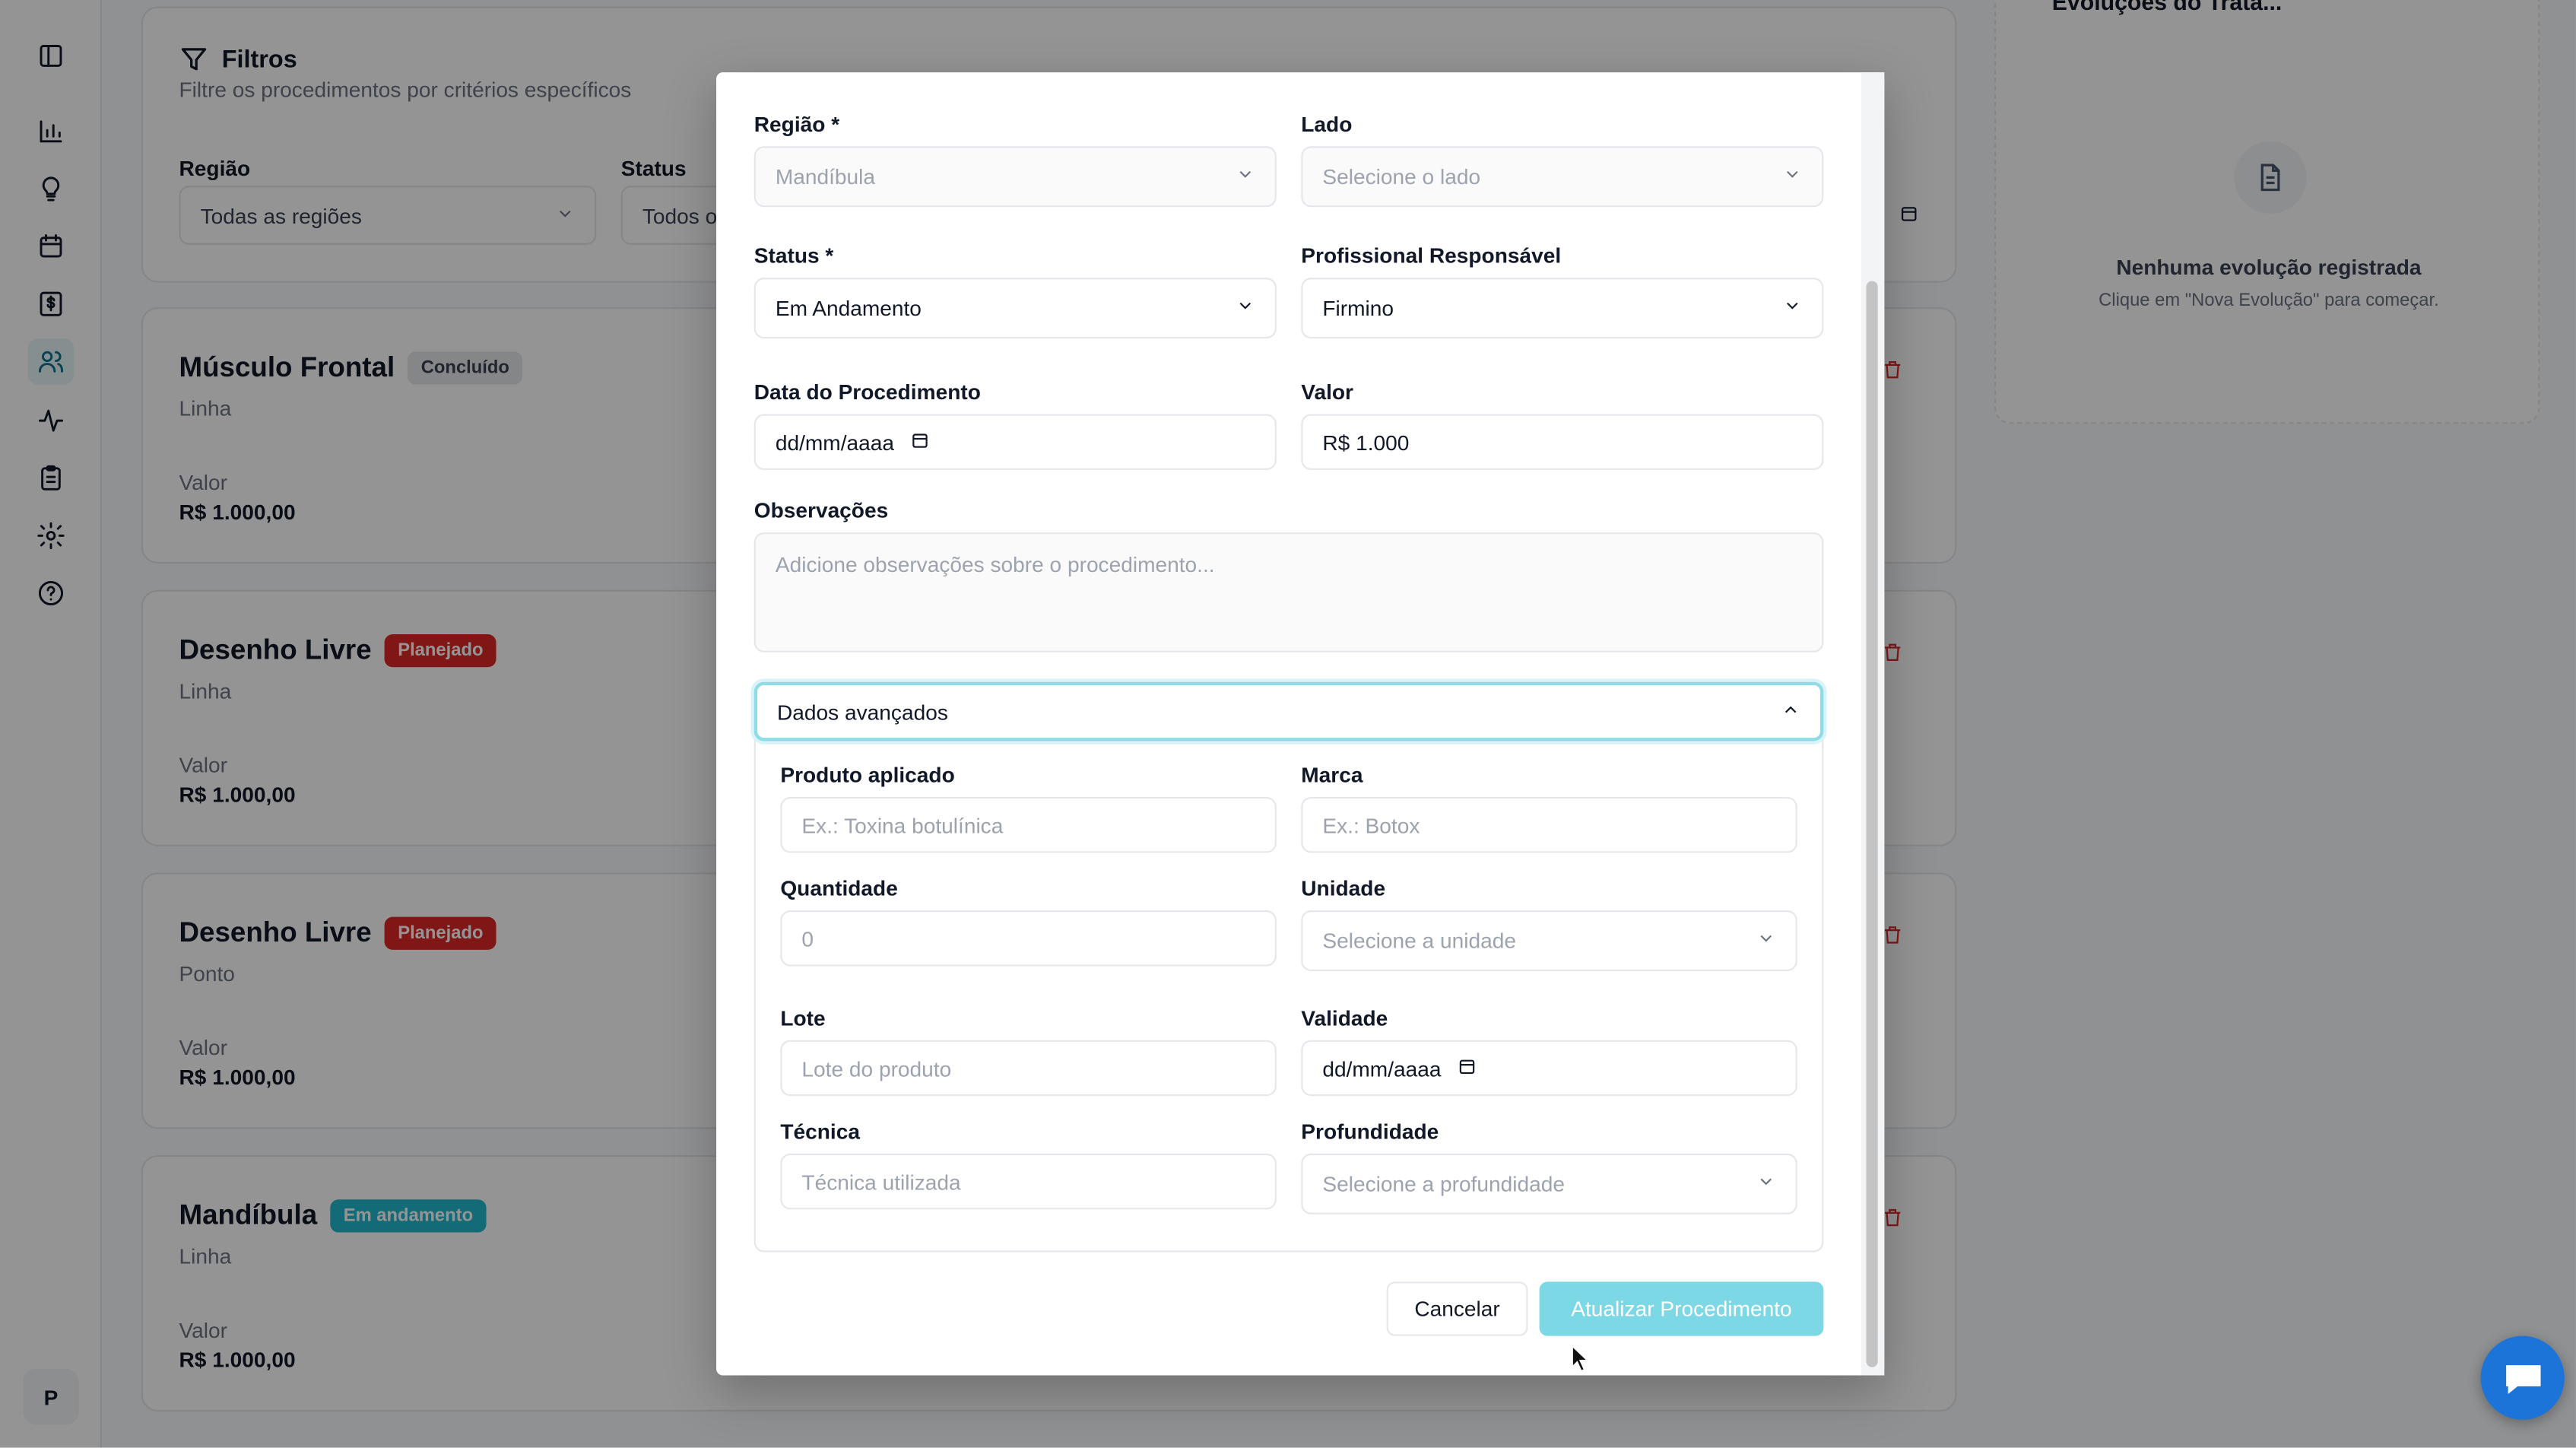 This screenshot has width=2576, height=1448. I want to click on depth-label: Profundidade, so click(1370, 1131).